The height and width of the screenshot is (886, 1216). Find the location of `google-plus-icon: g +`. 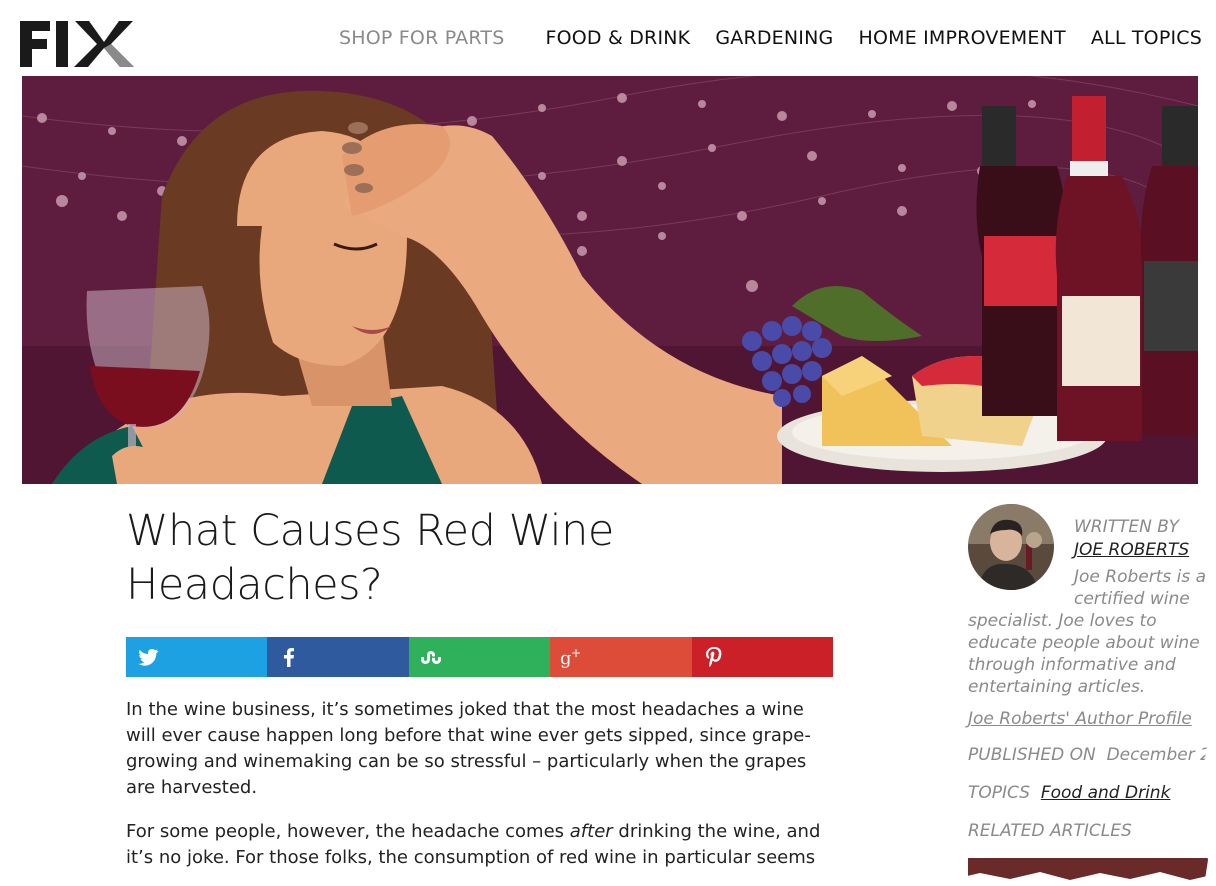

google-plus-icon: g + is located at coordinates (570, 657).